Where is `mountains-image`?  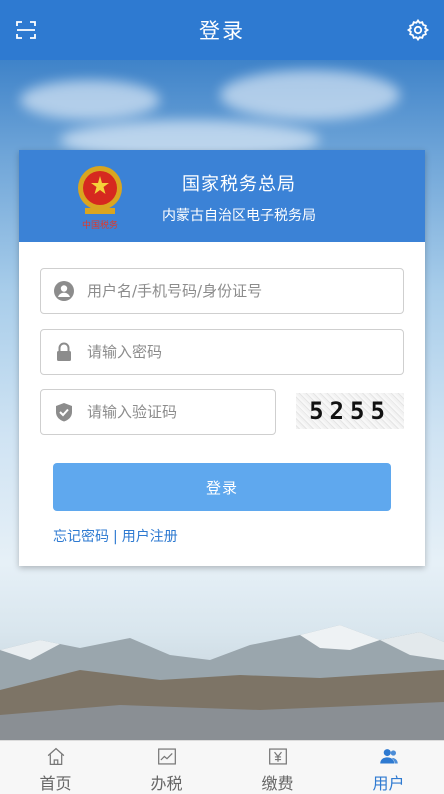 mountains-image is located at coordinates (222, 682).